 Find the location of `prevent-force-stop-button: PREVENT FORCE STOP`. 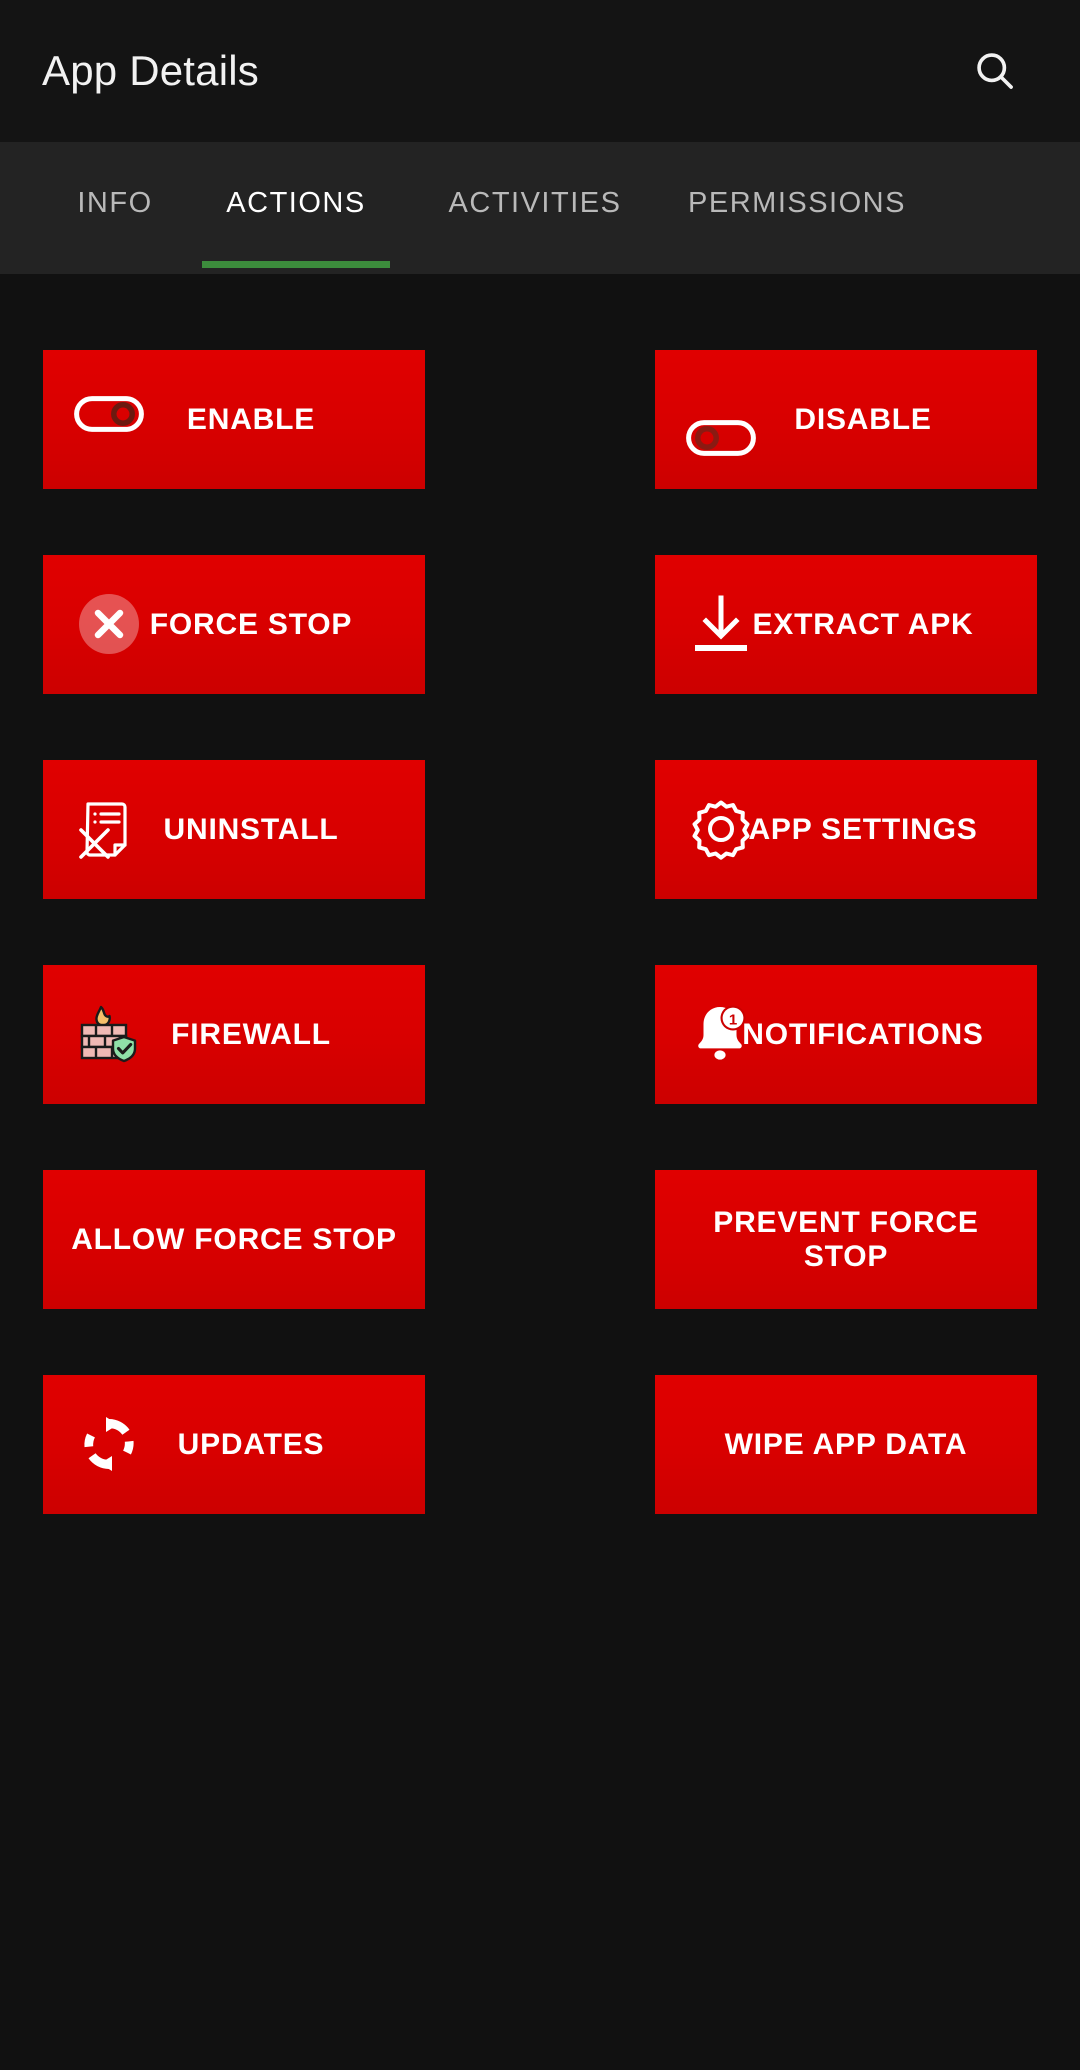

prevent-force-stop-button: PREVENT FORCE STOP is located at coordinates (846, 1239).